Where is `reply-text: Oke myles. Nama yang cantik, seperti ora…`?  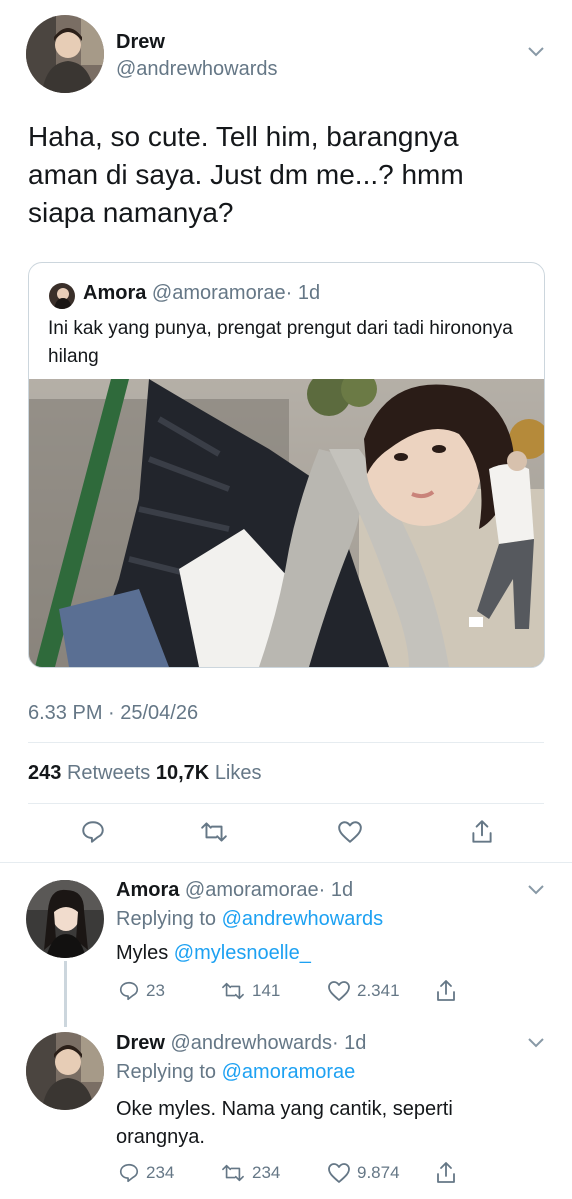
reply-text: Oke myles. Nama yang cantik, seperti ora… is located at coordinates (284, 1123).